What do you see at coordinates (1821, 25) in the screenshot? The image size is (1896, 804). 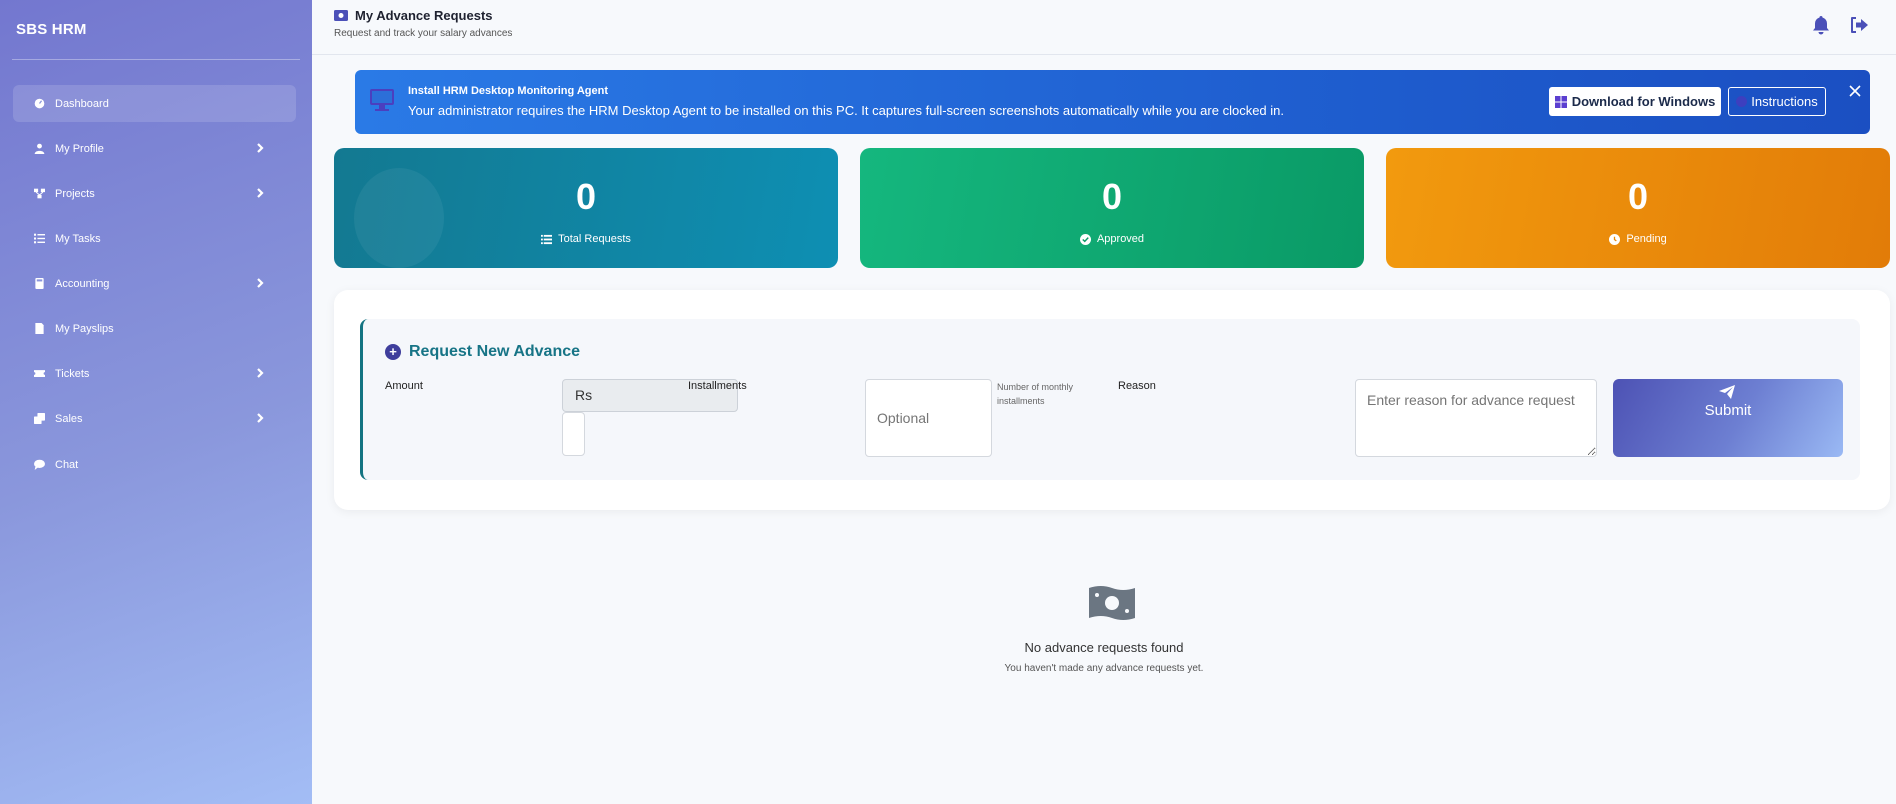 I see `bell-icon` at bounding box center [1821, 25].